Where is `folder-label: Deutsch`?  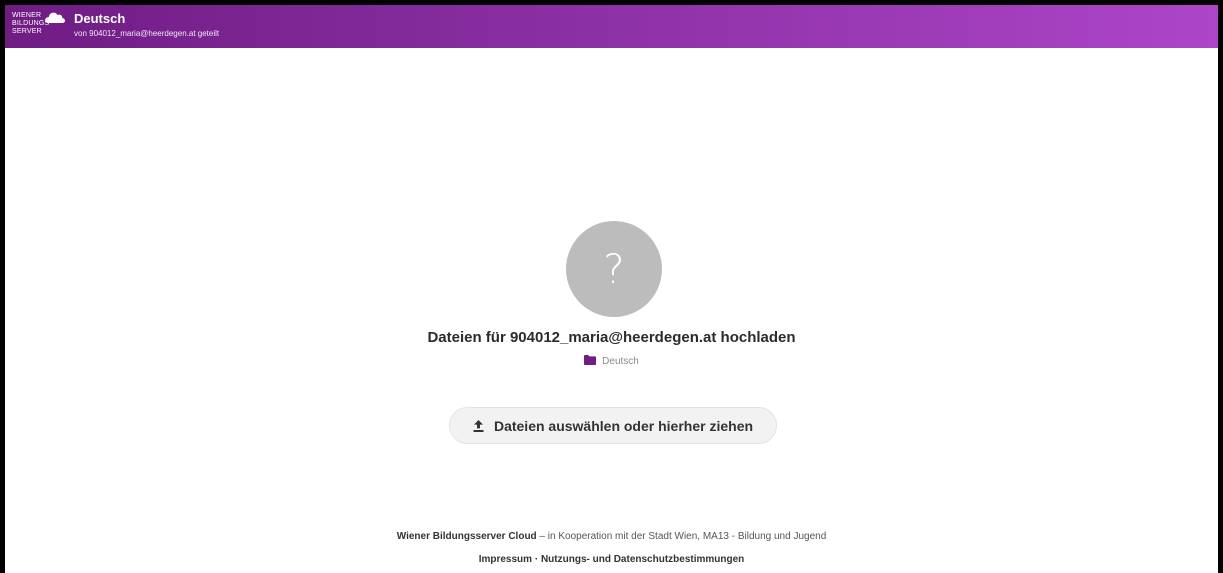 folder-label: Deutsch is located at coordinates (611, 361).